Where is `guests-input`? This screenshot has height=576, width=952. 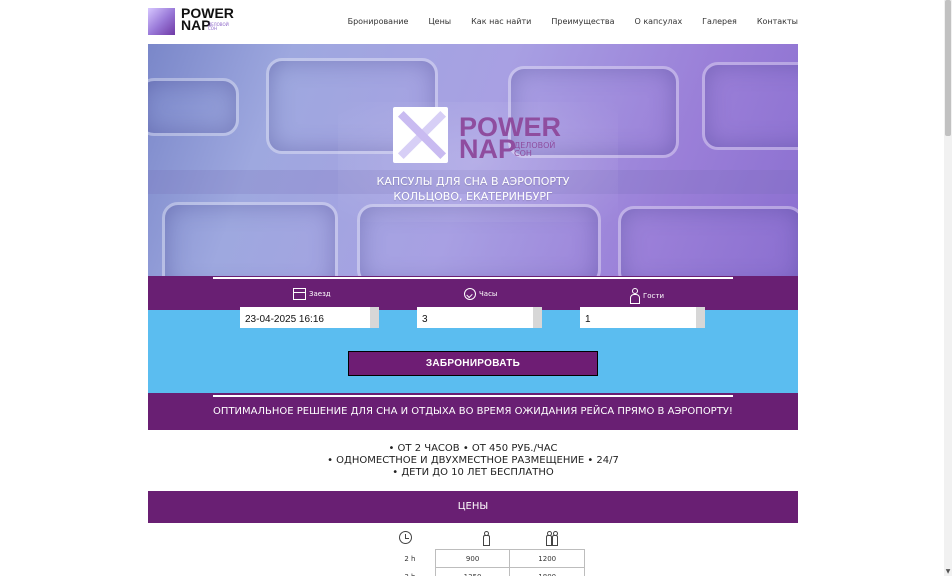 guests-input is located at coordinates (638, 319).